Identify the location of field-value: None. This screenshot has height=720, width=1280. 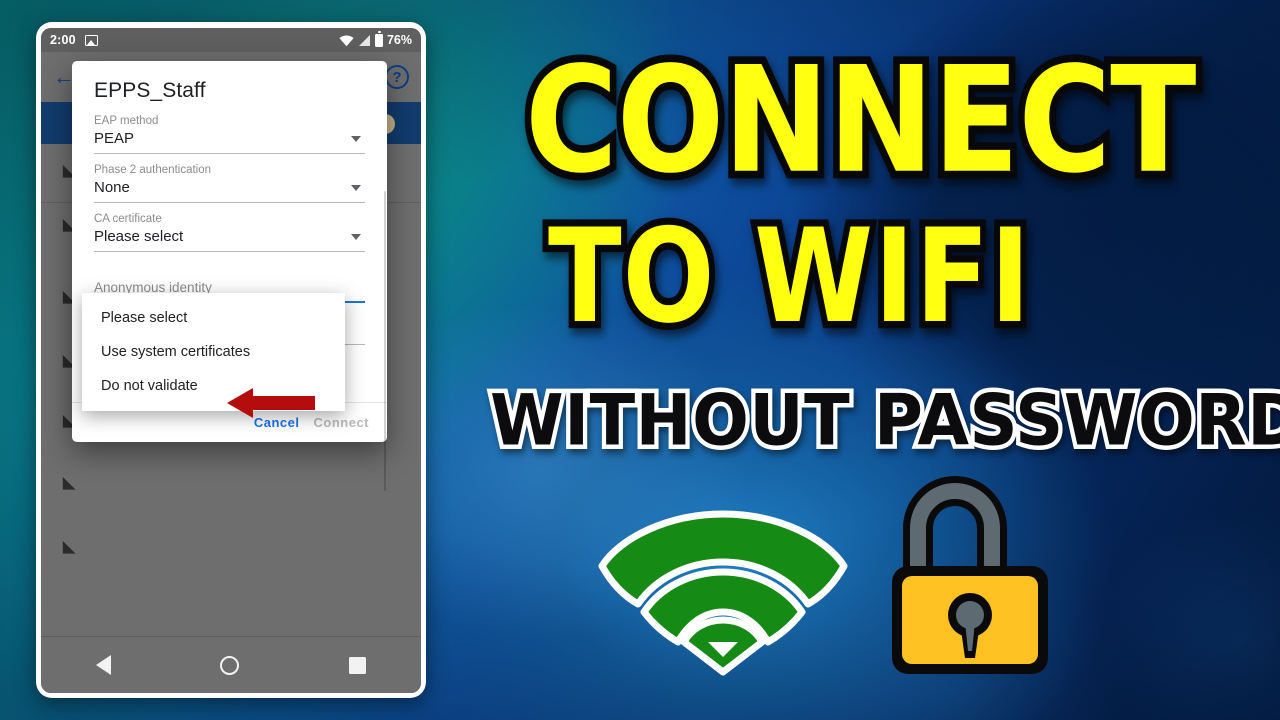
(112, 187).